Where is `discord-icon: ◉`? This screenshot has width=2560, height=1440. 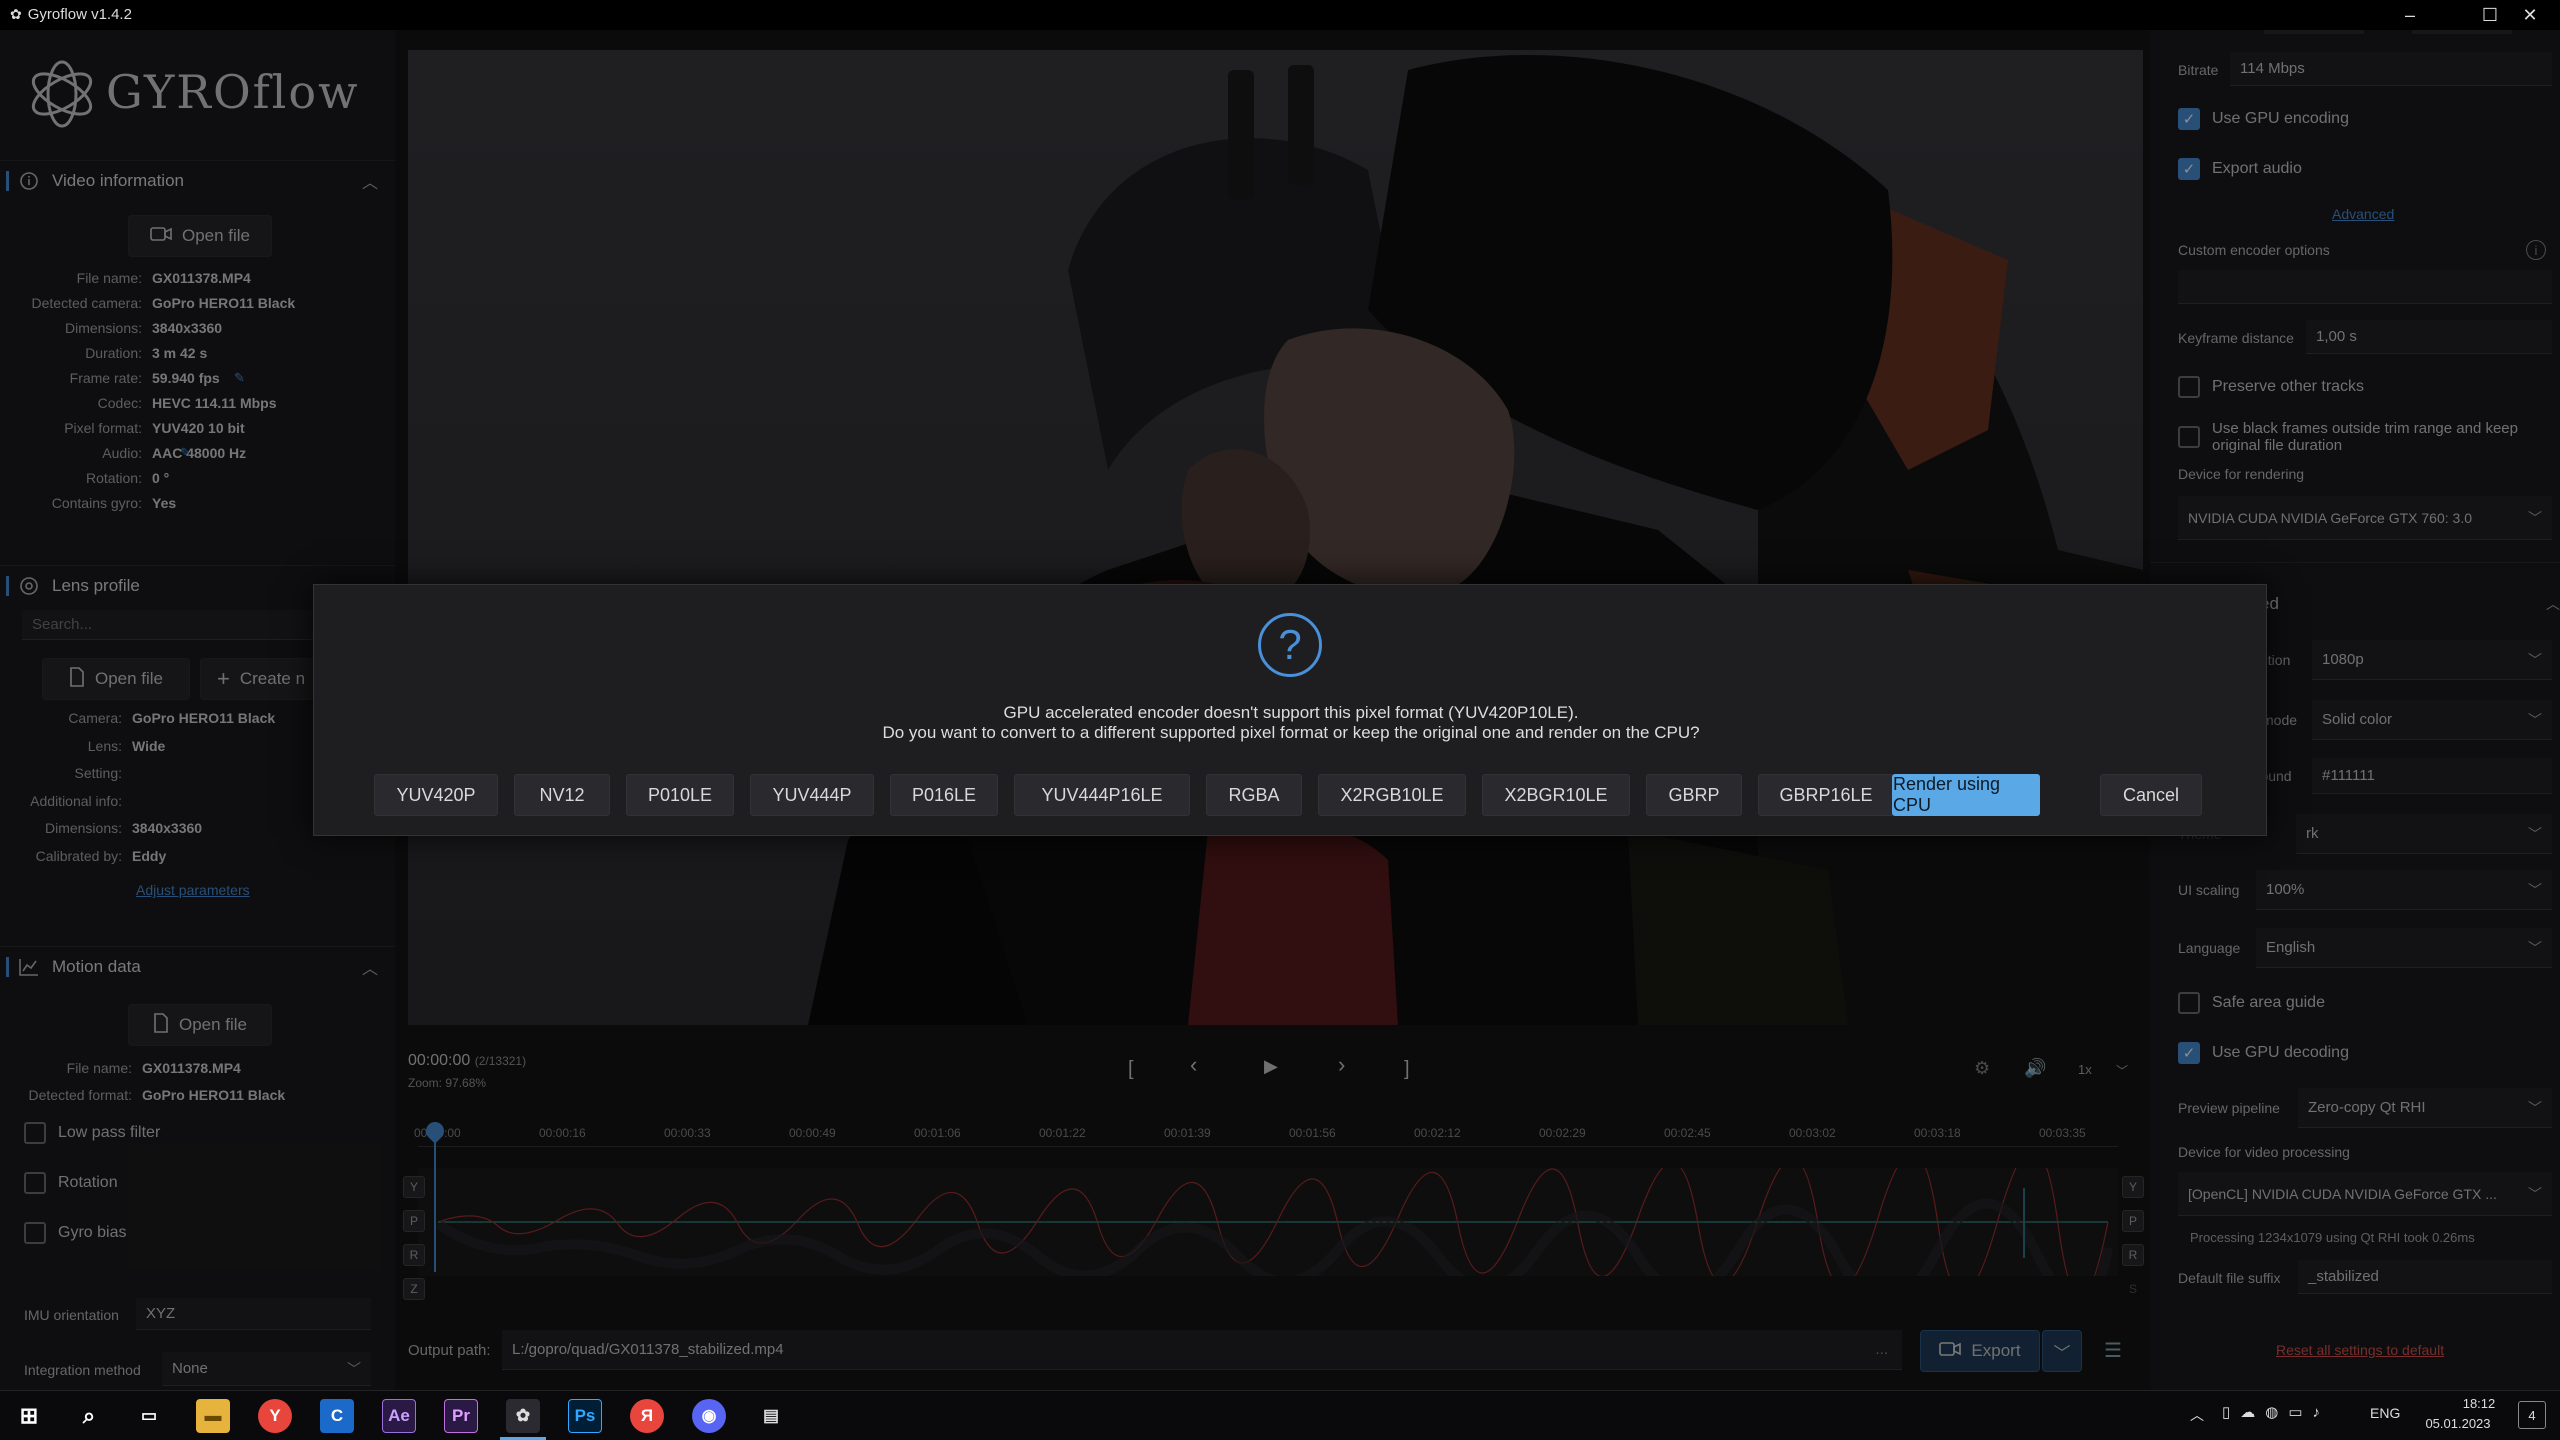
discord-icon: ◉ is located at coordinates (709, 1416).